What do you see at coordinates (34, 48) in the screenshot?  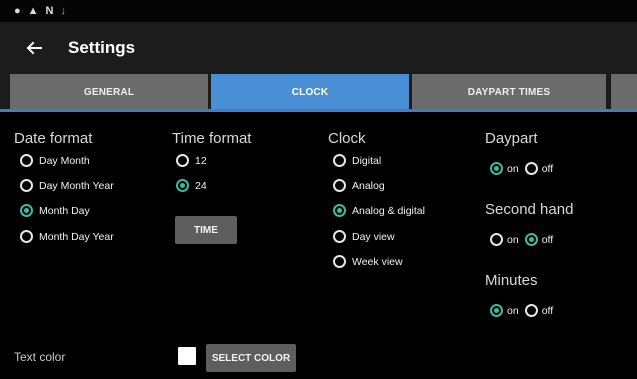 I see `back-arrow-icon` at bounding box center [34, 48].